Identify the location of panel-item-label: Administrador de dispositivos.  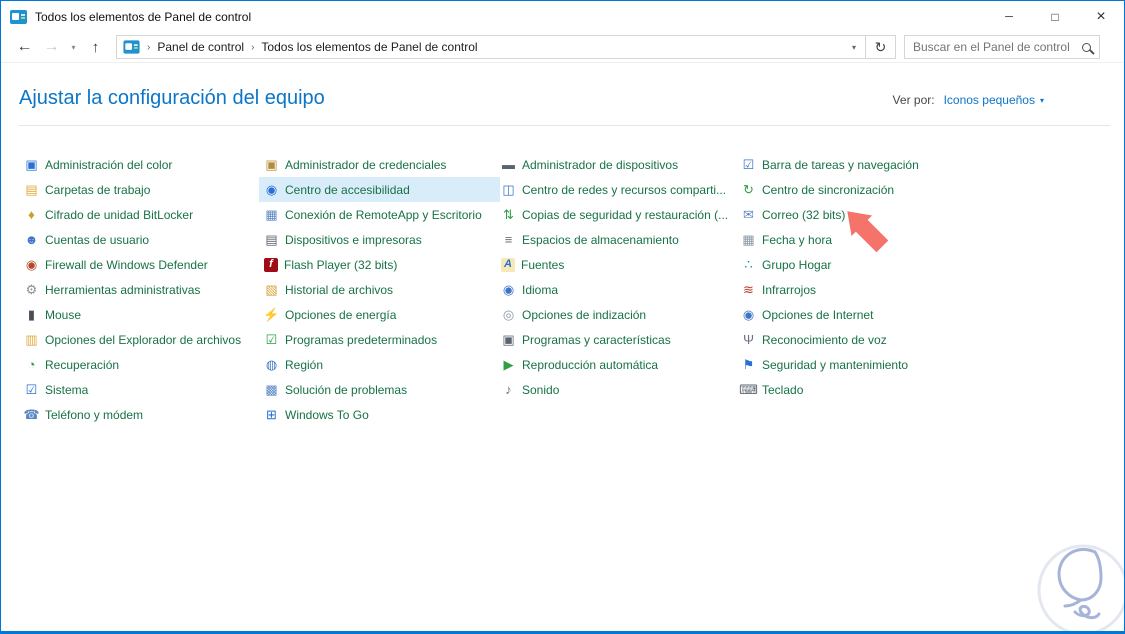
(600, 164).